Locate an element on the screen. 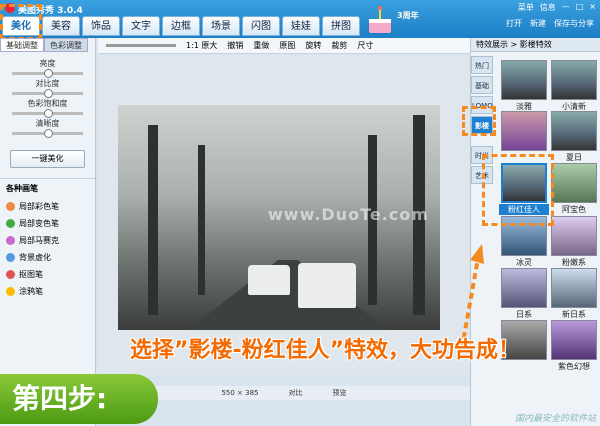 This screenshot has width=600, height=426. cutout-brush-icon is located at coordinates (10, 274).